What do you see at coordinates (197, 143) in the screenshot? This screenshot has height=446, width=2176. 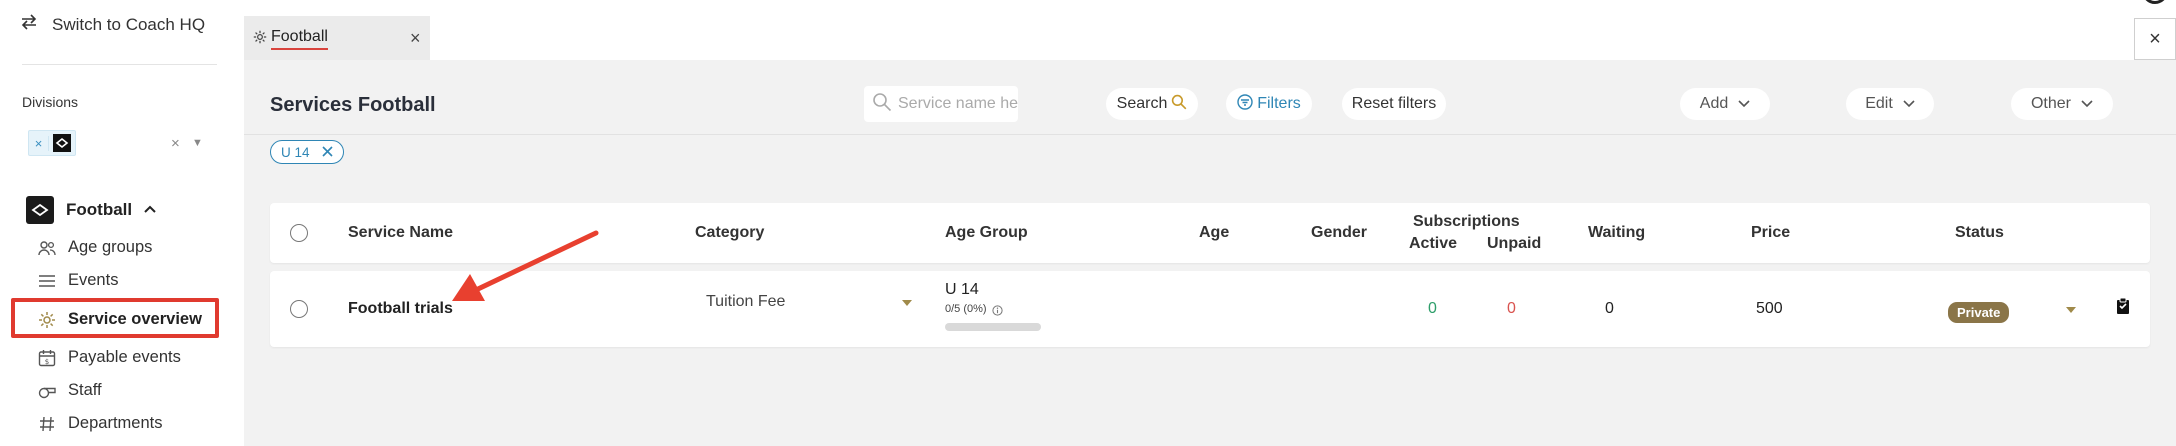 I see `divisions-dropdown-caret-icon: ▼` at bounding box center [197, 143].